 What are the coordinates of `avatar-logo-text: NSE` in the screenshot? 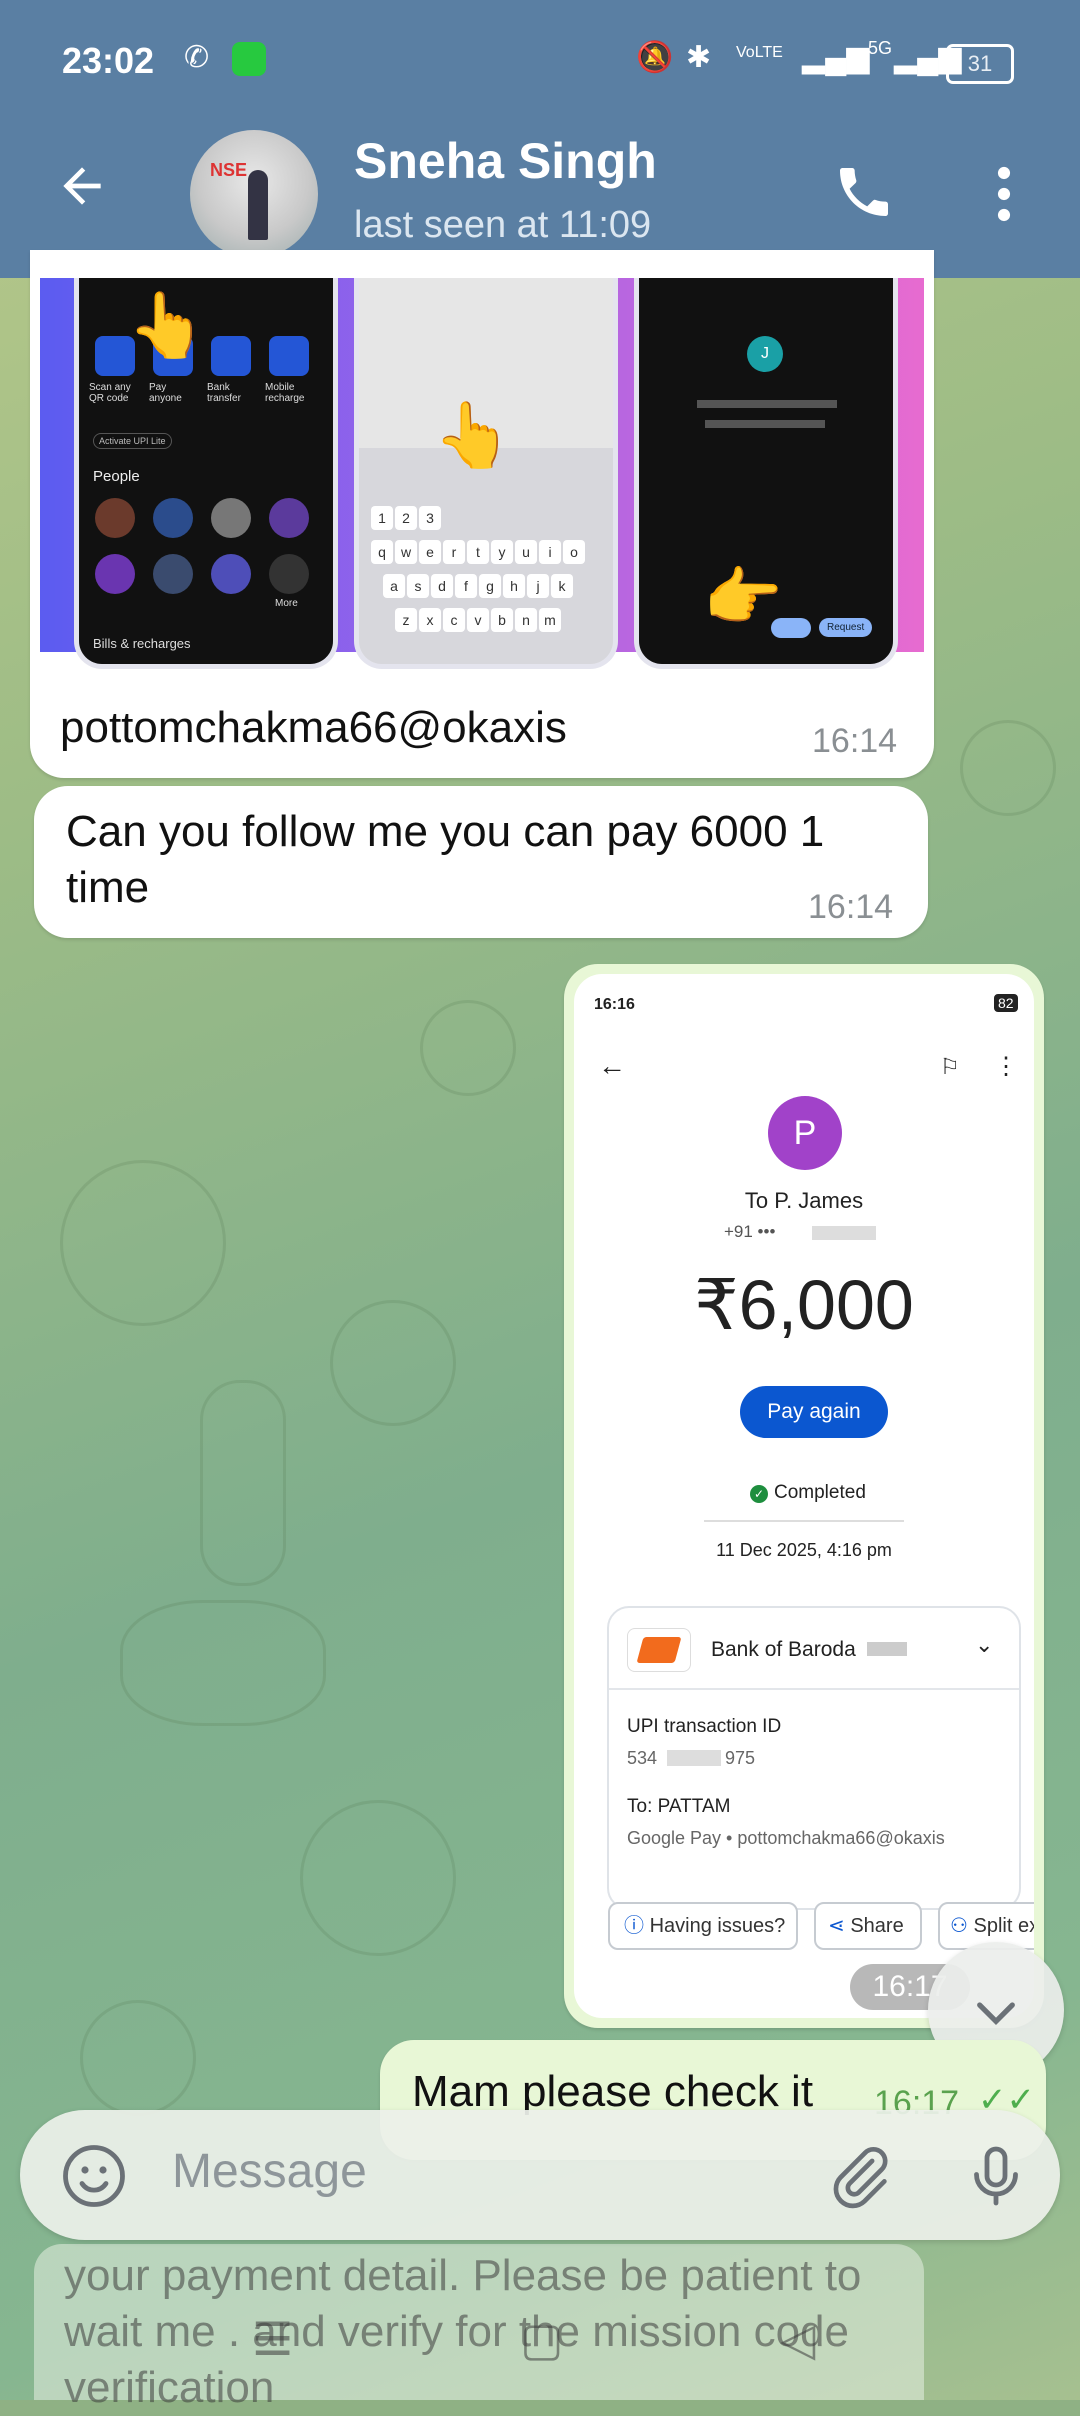 It's located at (229, 170).